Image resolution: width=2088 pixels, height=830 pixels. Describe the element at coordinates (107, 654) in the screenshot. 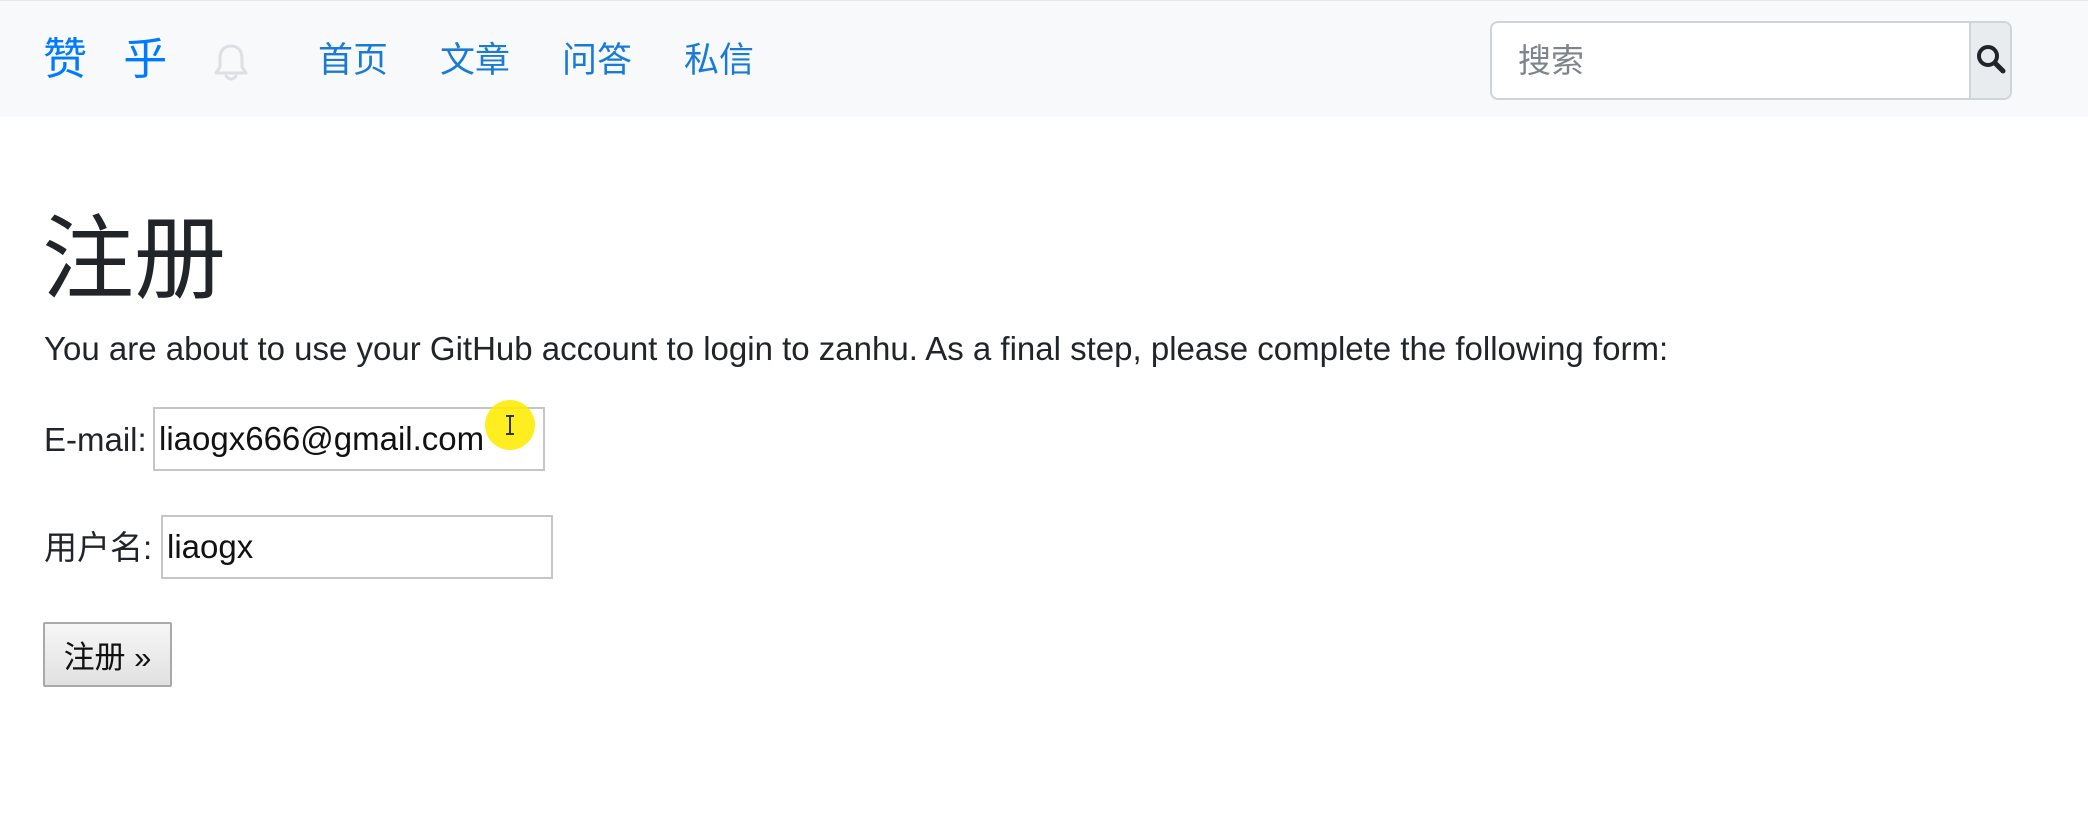

I see `register-submit-button: 注册 »` at that location.